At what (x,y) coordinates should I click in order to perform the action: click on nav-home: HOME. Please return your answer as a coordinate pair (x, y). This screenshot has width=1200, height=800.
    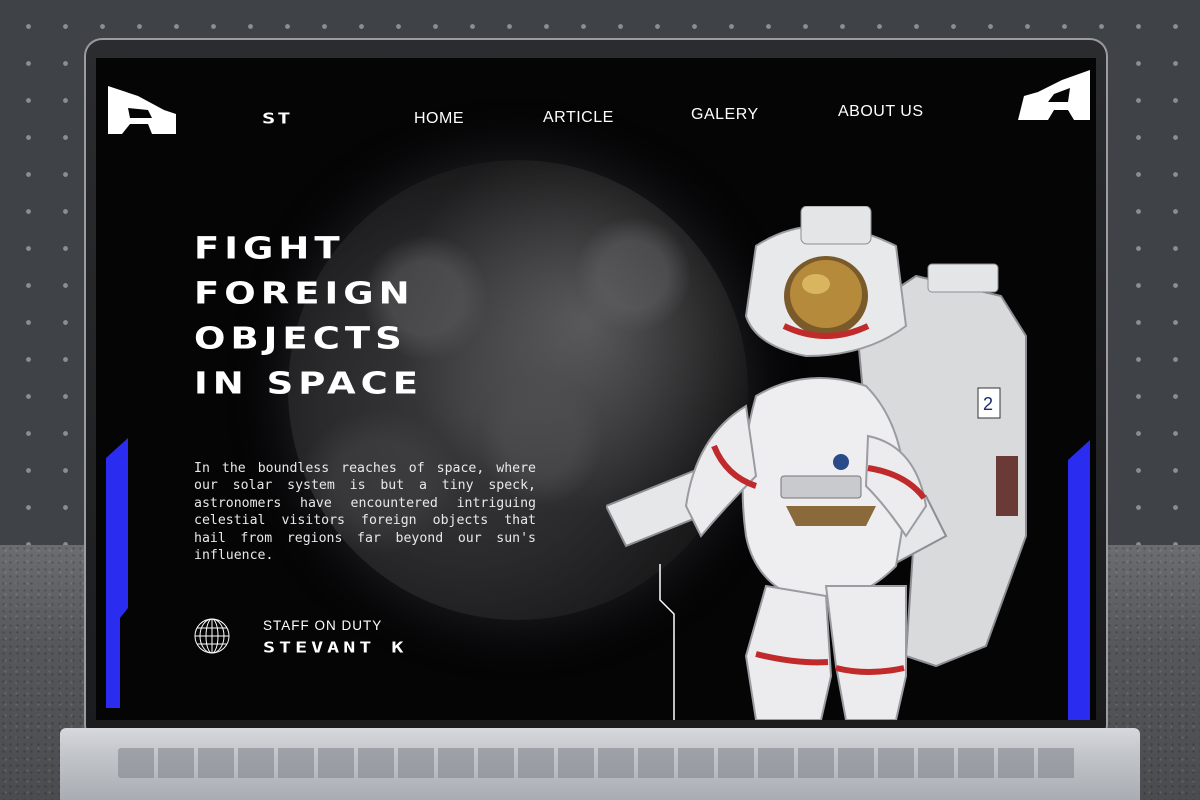
    Looking at the image, I should click on (439, 119).